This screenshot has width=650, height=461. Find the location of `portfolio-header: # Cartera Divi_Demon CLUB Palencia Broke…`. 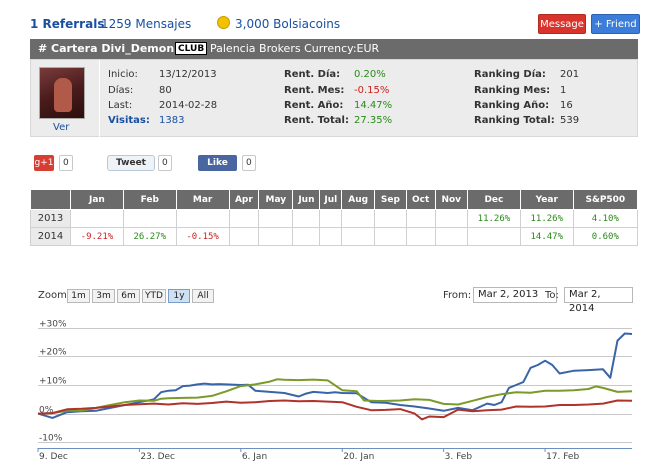

portfolio-header: # Cartera Divi_Demon CLUB Palencia Broke… is located at coordinates (334, 49).